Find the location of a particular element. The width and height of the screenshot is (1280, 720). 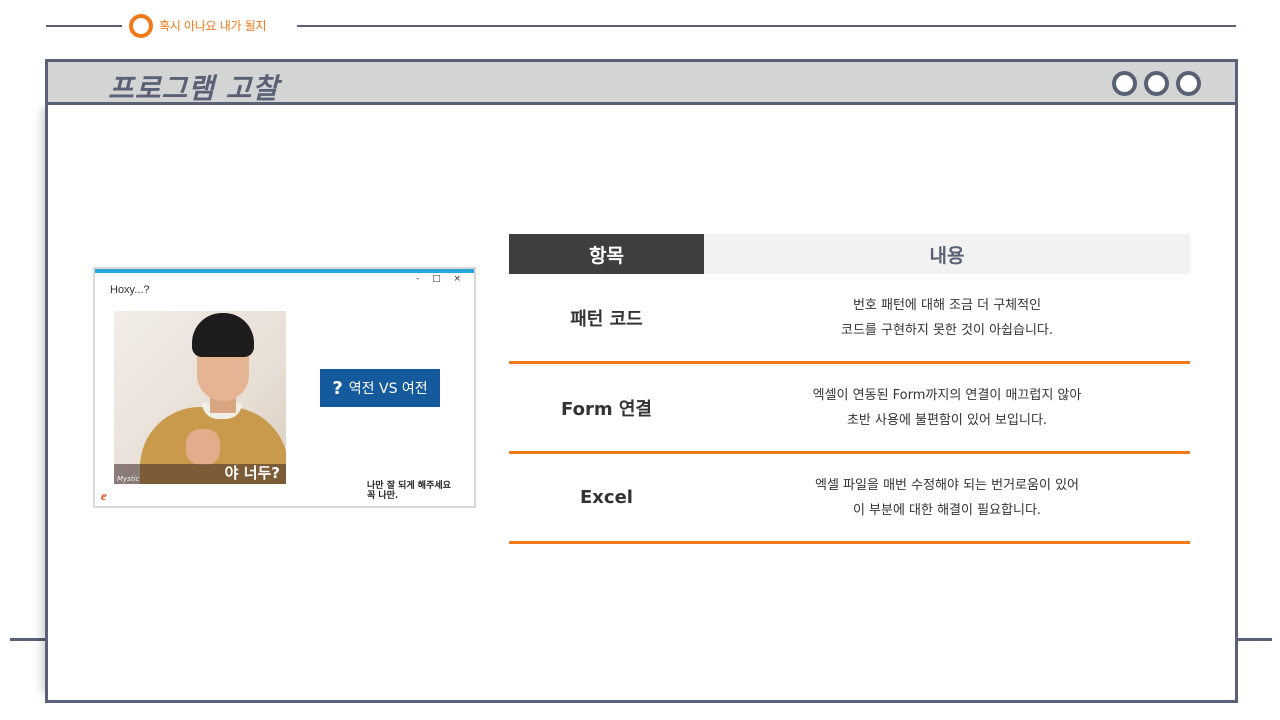

row-content-line2: 이 부분에 대한 해결이 필요합니다. is located at coordinates (947, 510).